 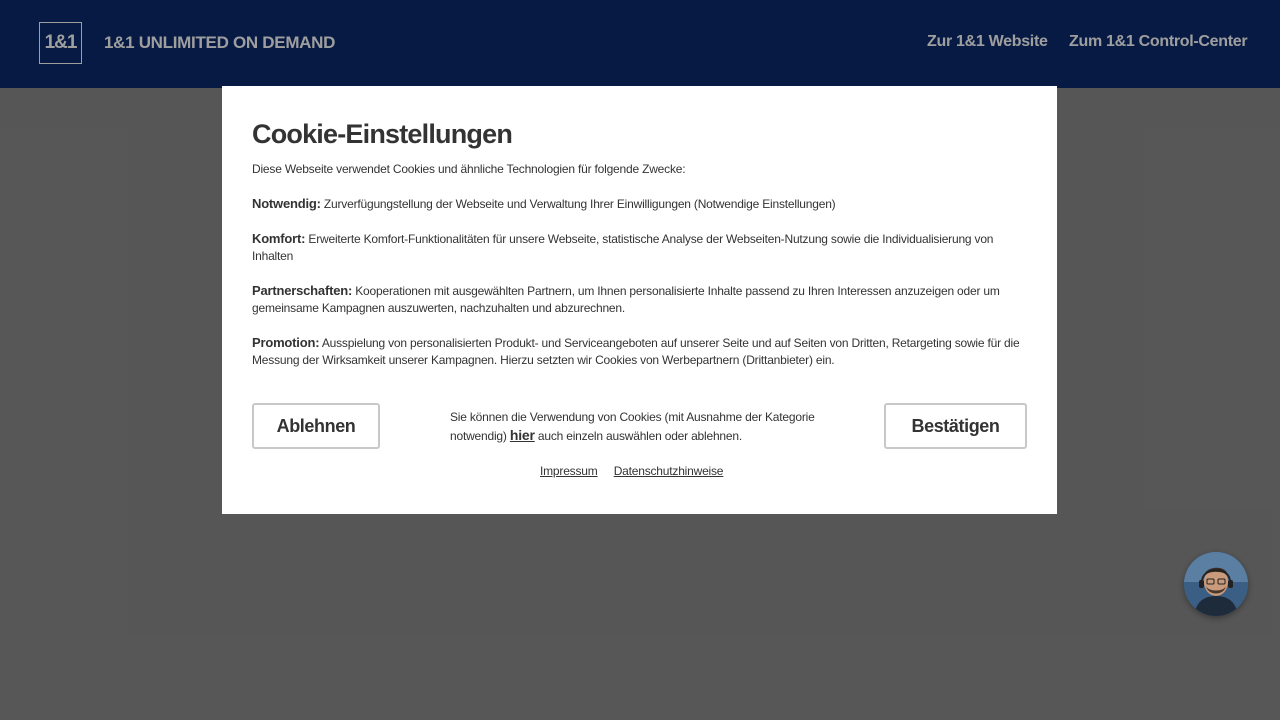 I want to click on person-icon, so click(x=1216, y=584).